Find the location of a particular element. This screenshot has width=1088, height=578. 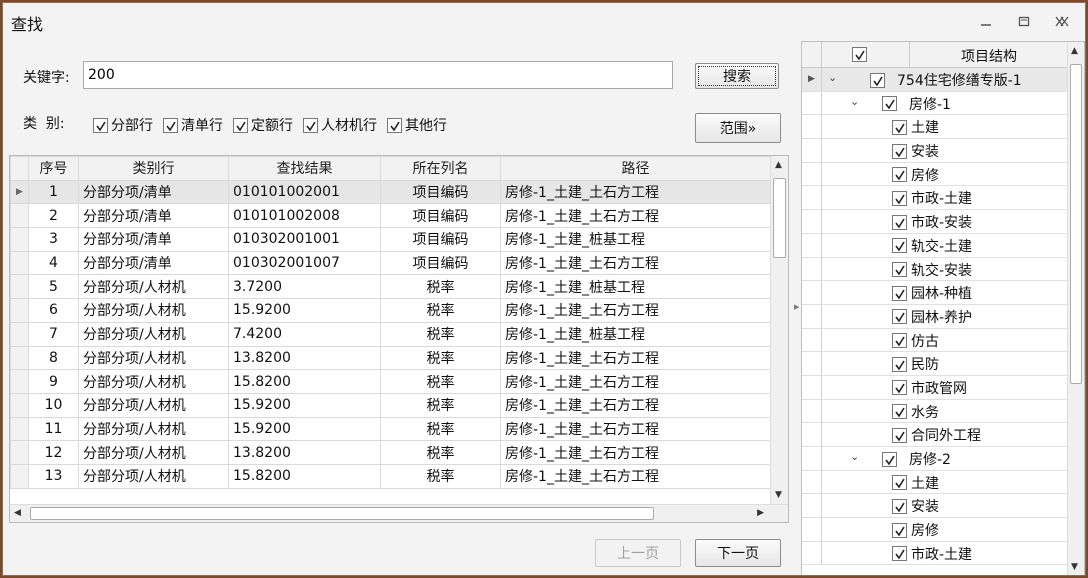

category-other: 其他行 is located at coordinates (417, 125).